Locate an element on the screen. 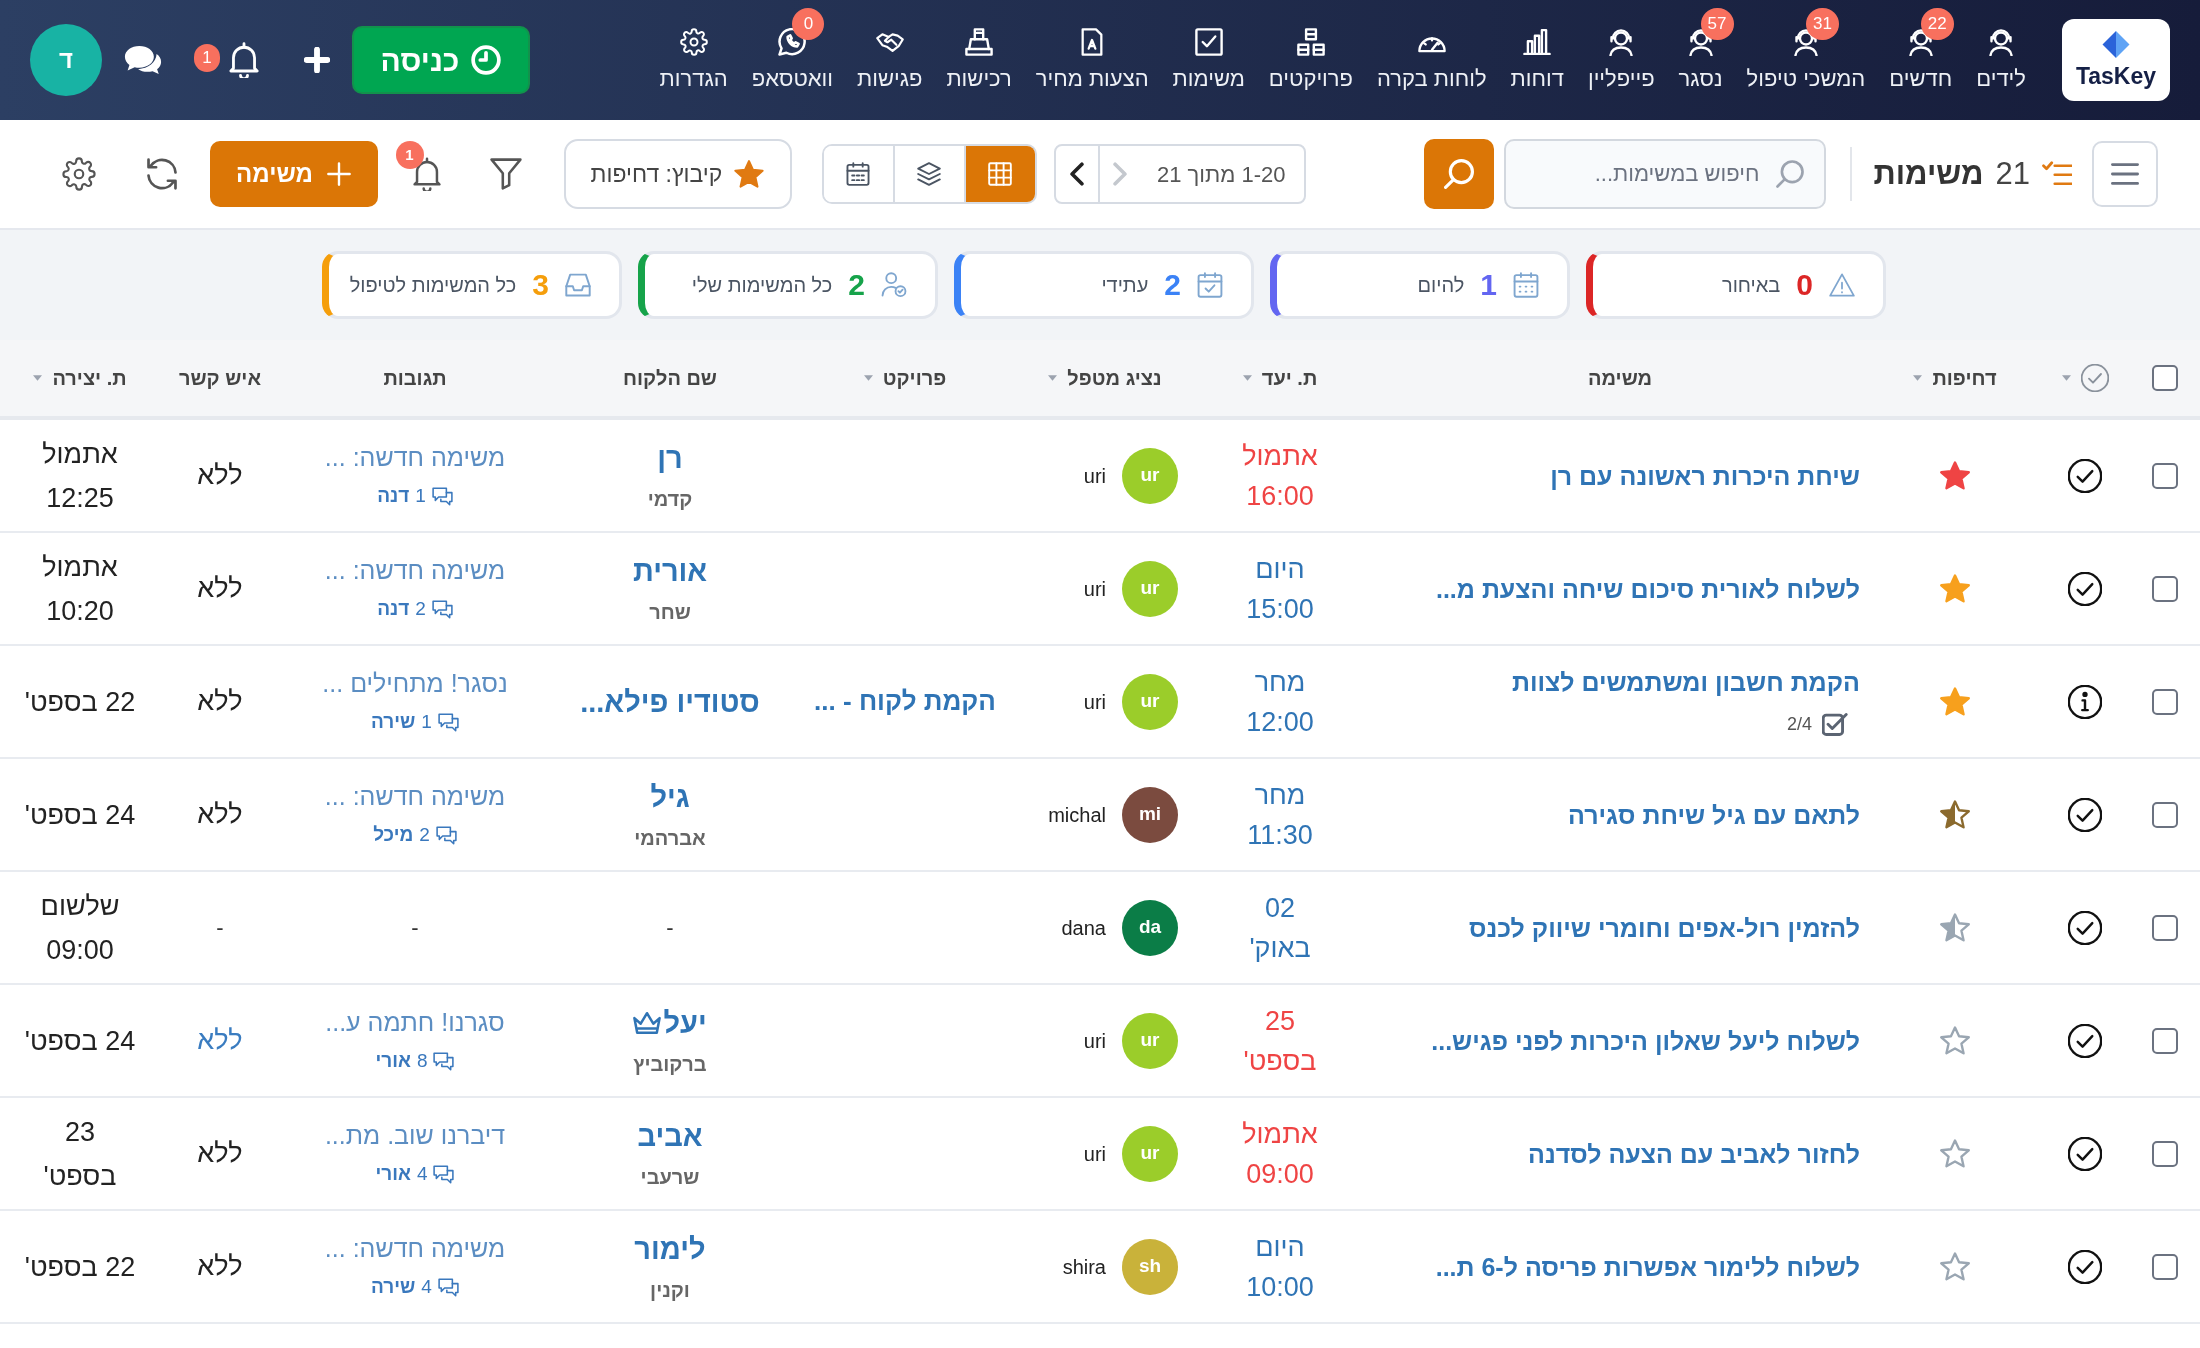 The height and width of the screenshot is (1348, 2200). notification-badge: 22 is located at coordinates (1937, 24).